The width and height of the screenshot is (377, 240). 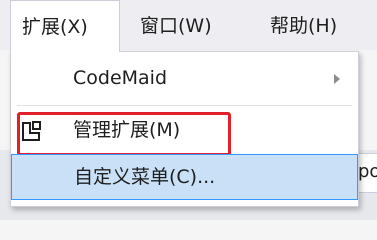 I want to click on menu-window-label: 窗口(W), so click(x=176, y=26).